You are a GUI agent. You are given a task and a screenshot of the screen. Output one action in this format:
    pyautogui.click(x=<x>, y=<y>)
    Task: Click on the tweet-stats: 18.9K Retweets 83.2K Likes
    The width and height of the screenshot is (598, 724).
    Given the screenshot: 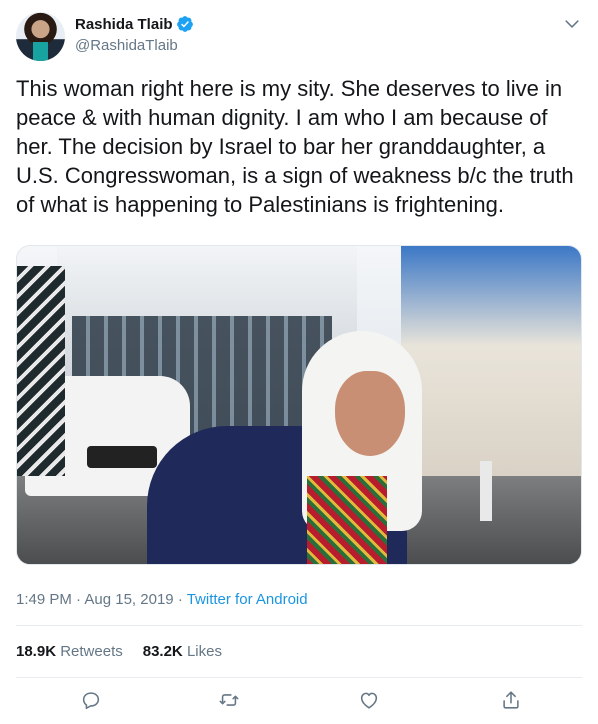 What is the action you would take?
    pyautogui.click(x=119, y=651)
    